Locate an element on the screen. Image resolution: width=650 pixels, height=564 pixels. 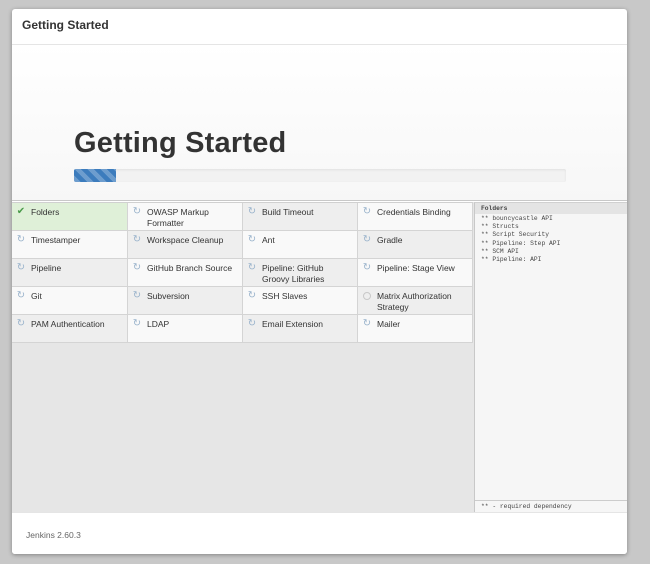
plugin-label: Timestamper is located at coordinates (56, 240).